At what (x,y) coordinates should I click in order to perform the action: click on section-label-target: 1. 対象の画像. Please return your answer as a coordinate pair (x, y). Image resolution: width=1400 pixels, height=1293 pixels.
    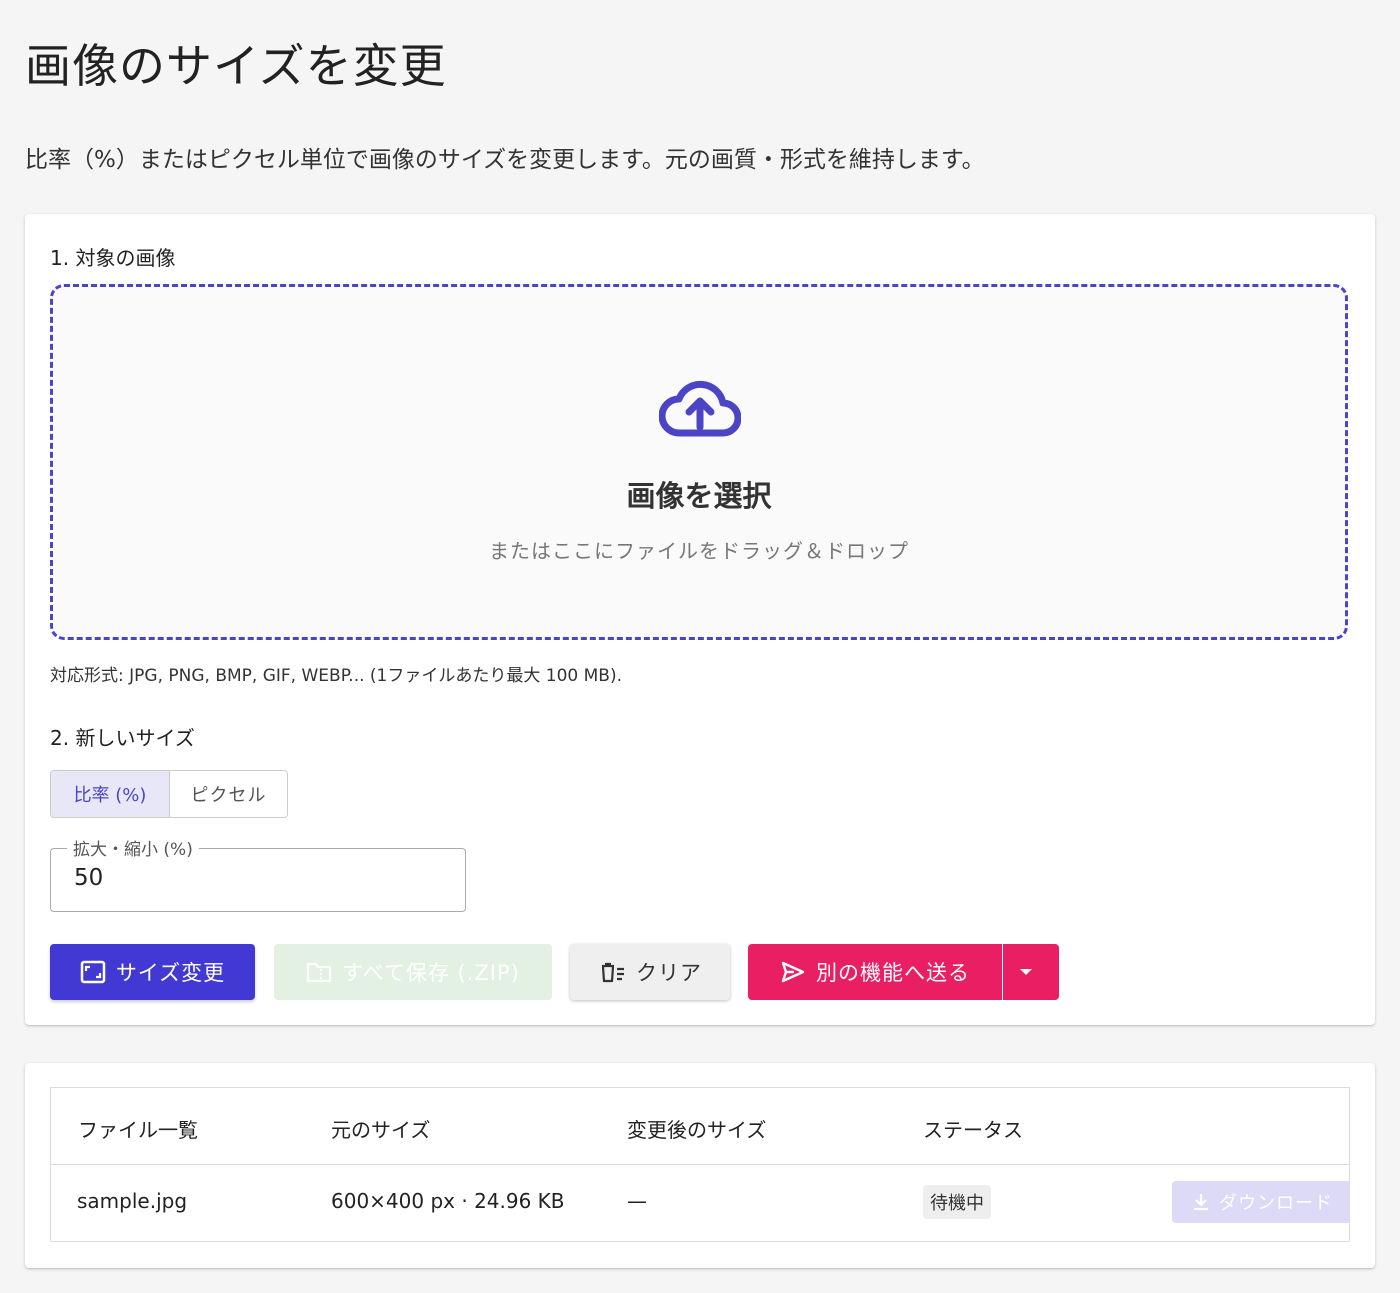
    Looking at the image, I should click on (113, 258).